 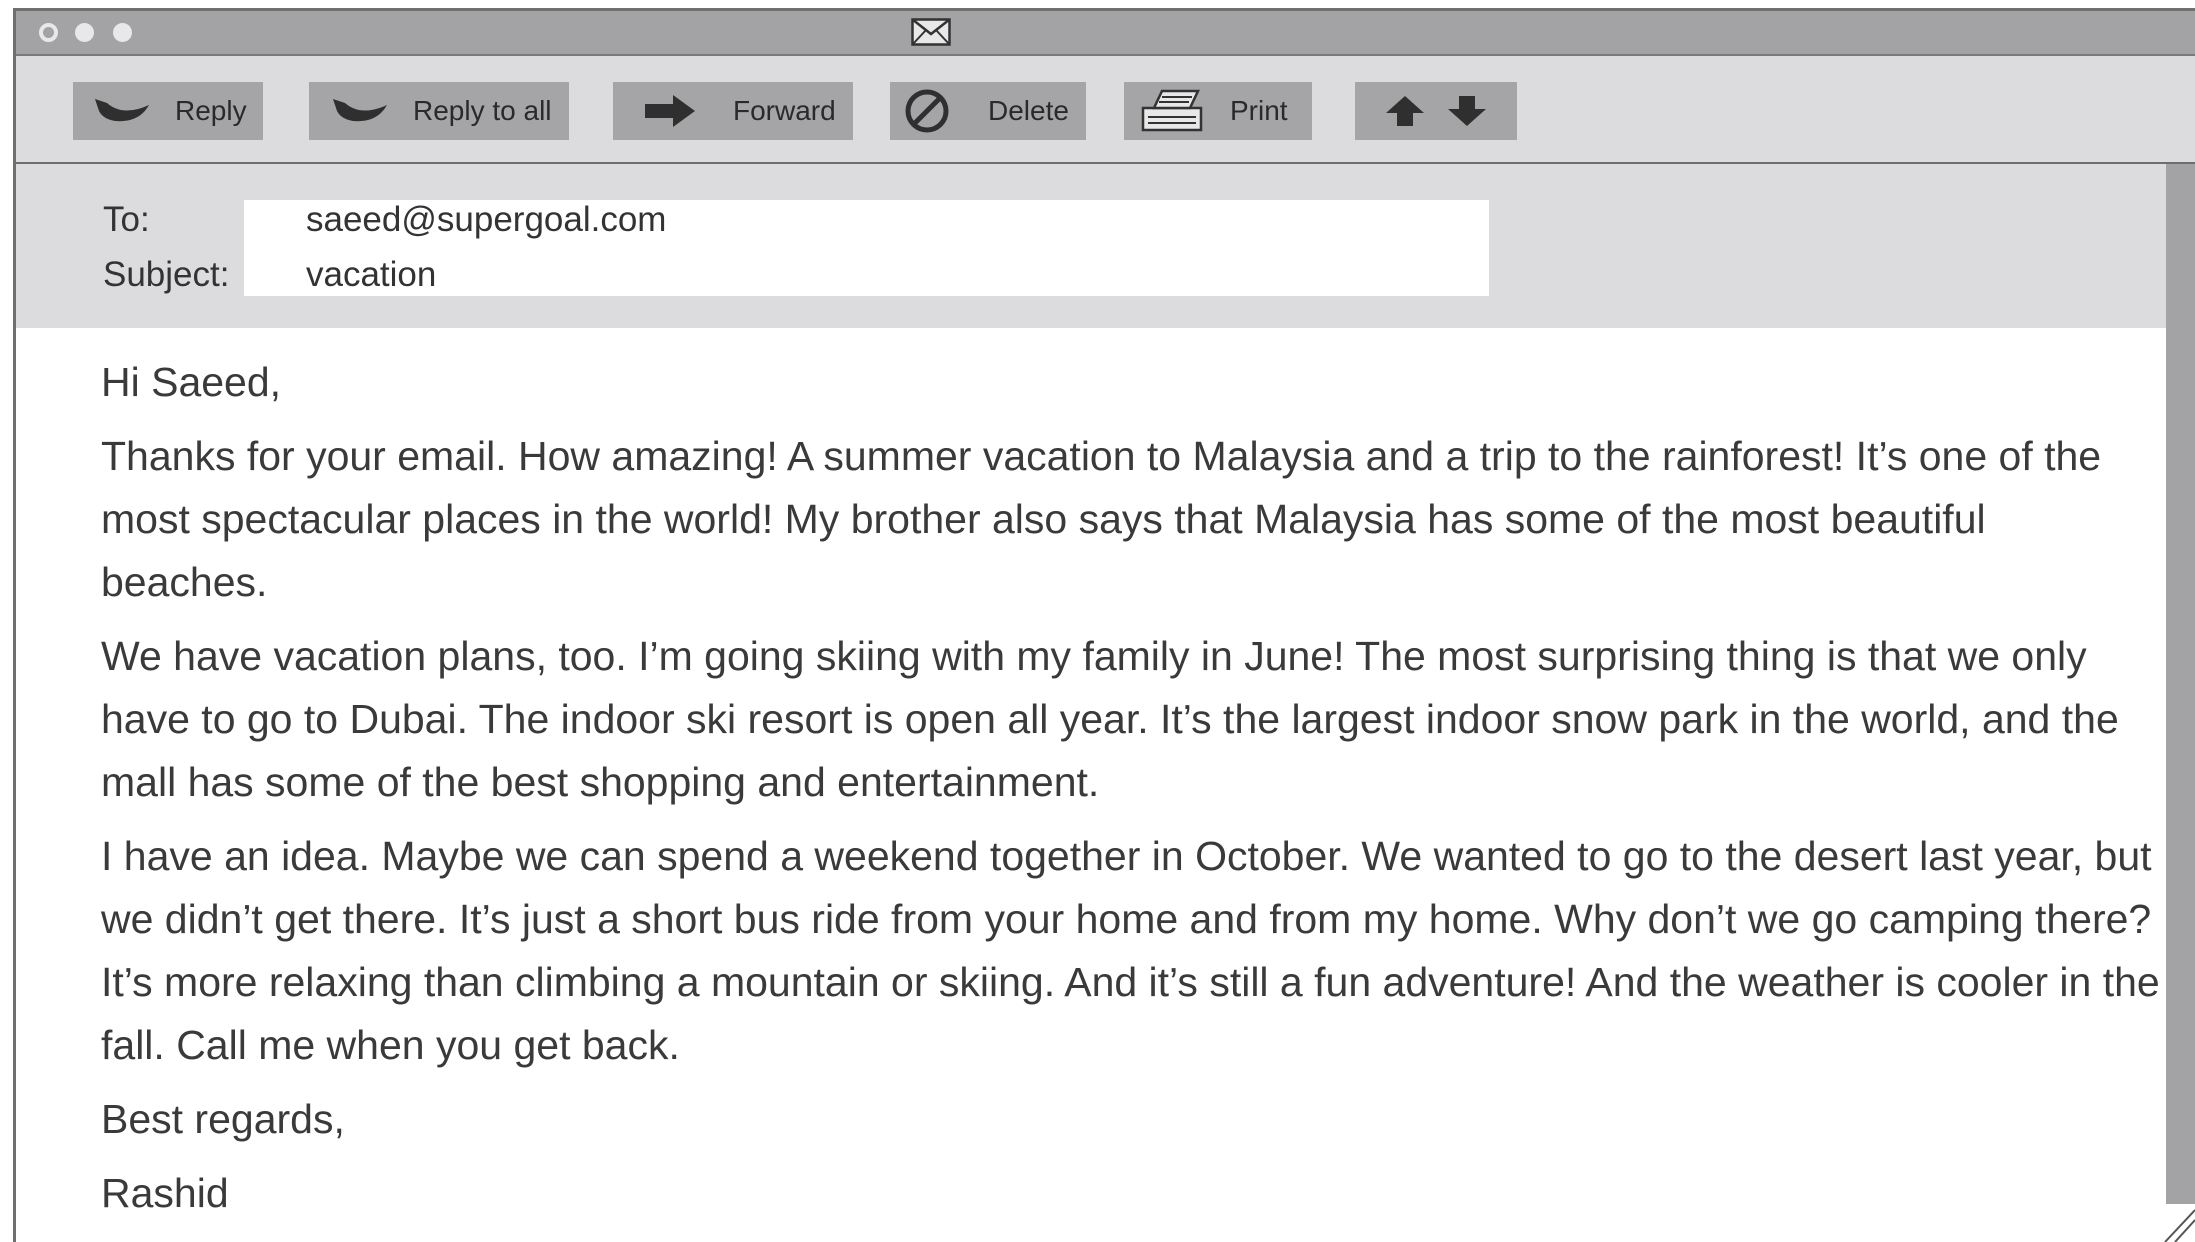 I want to click on down-arrow-icon, so click(x=1467, y=111).